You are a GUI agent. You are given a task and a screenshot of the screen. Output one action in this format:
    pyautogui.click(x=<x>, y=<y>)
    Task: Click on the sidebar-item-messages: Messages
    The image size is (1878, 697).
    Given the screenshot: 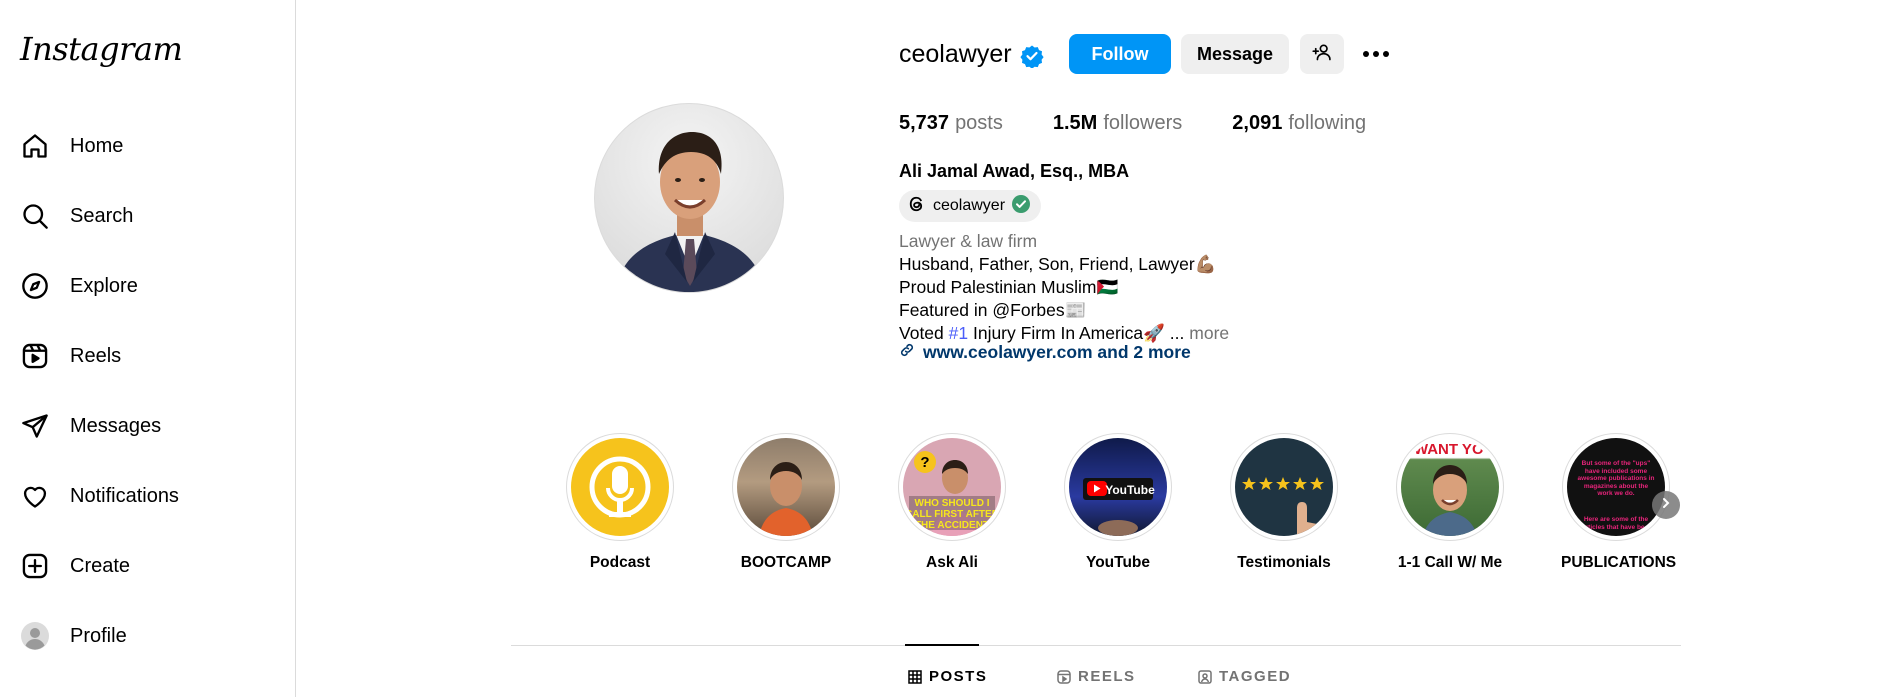 What is the action you would take?
    pyautogui.click(x=148, y=426)
    